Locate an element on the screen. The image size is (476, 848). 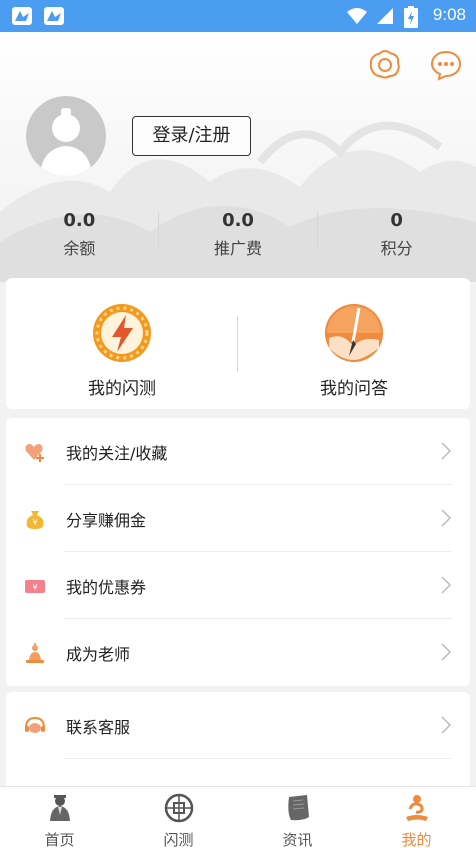
message-icon is located at coordinates (446, 65).